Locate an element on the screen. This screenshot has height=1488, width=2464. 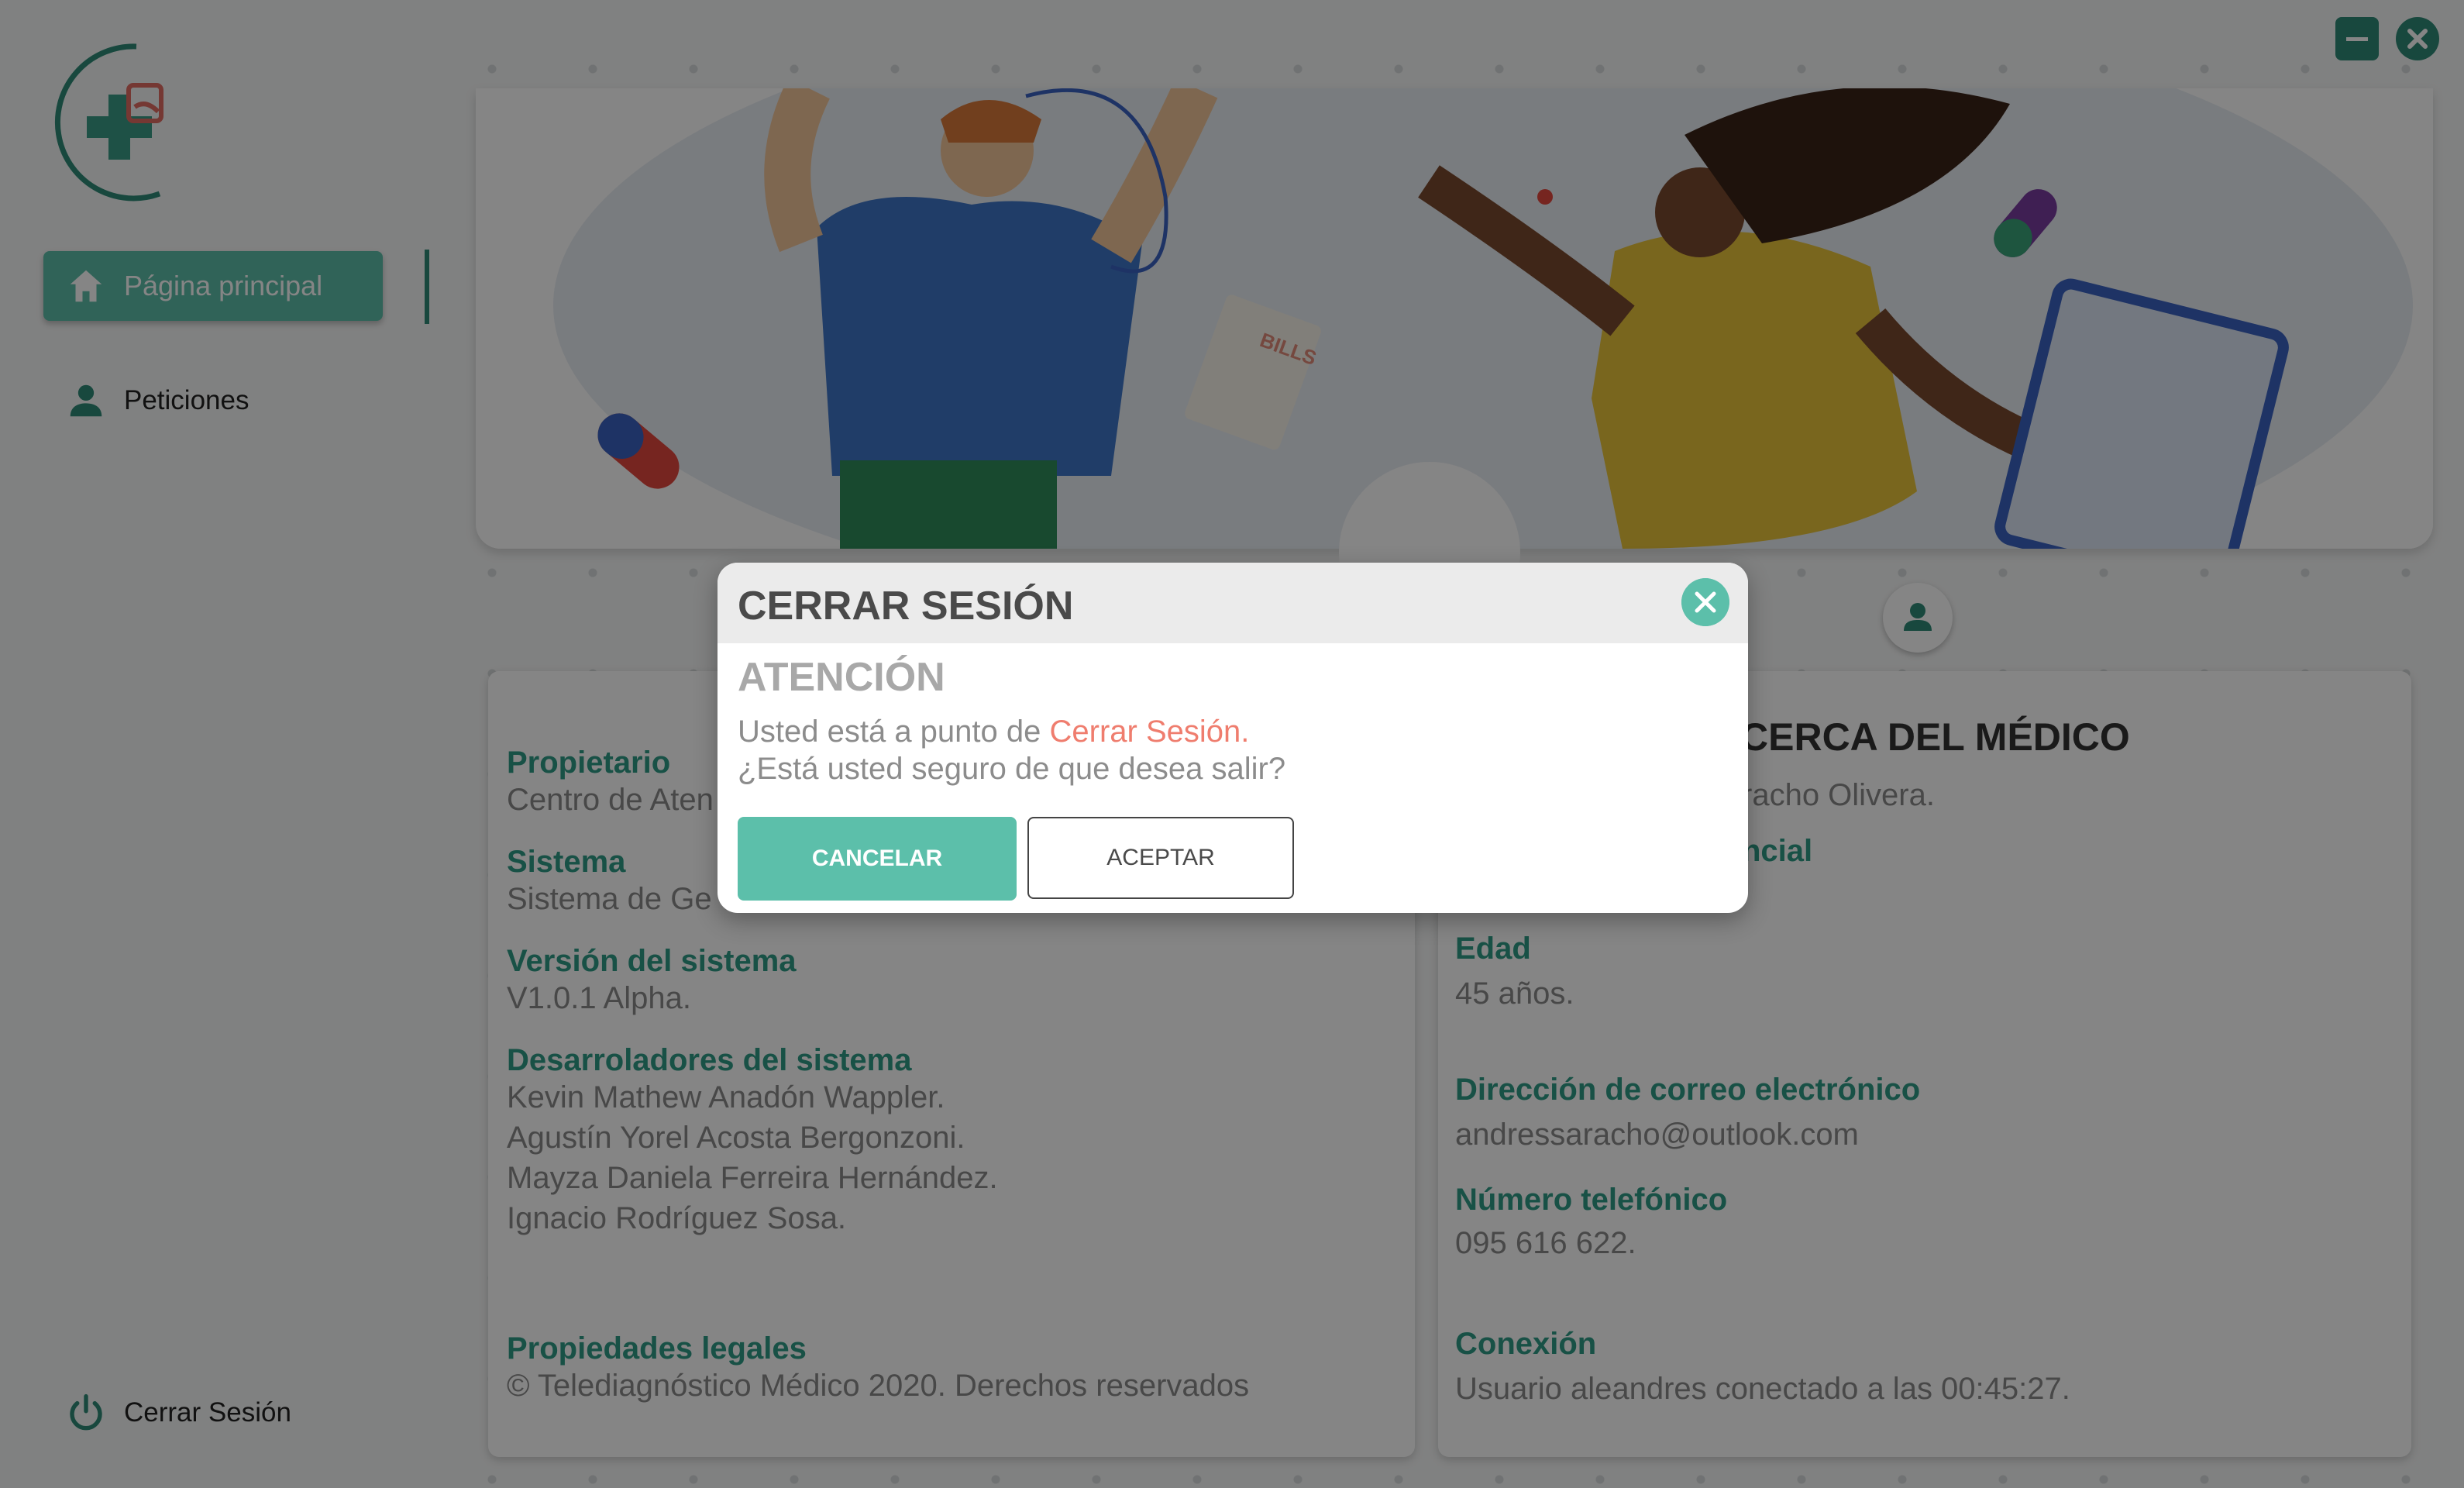
dialog-header: CERRAR SESIÓN is located at coordinates (1233, 603).